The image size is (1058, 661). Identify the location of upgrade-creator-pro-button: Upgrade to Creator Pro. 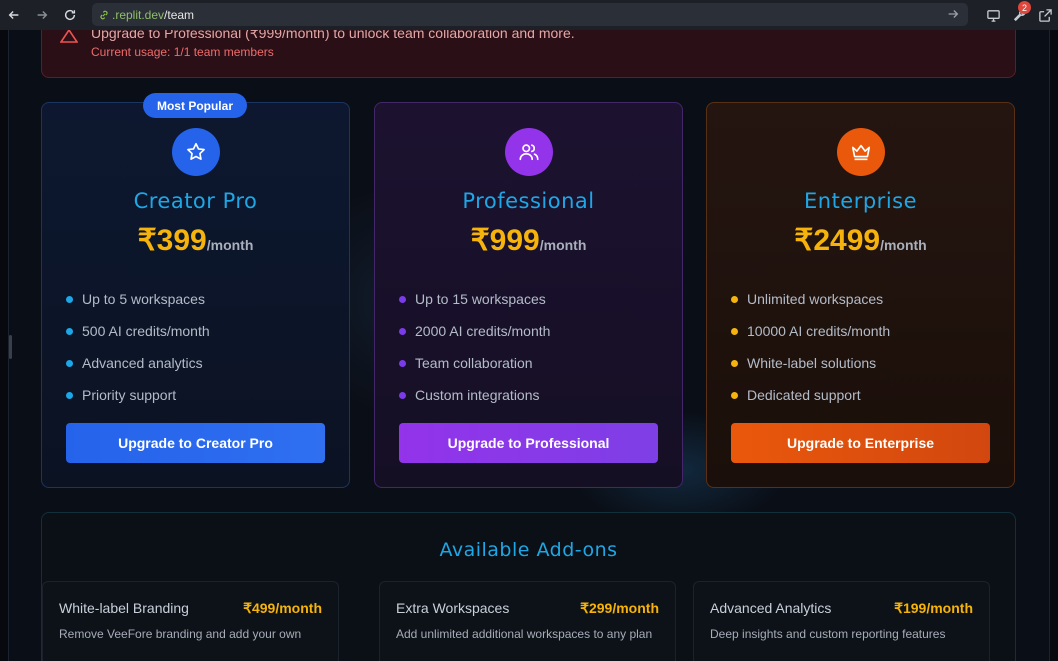
(195, 443).